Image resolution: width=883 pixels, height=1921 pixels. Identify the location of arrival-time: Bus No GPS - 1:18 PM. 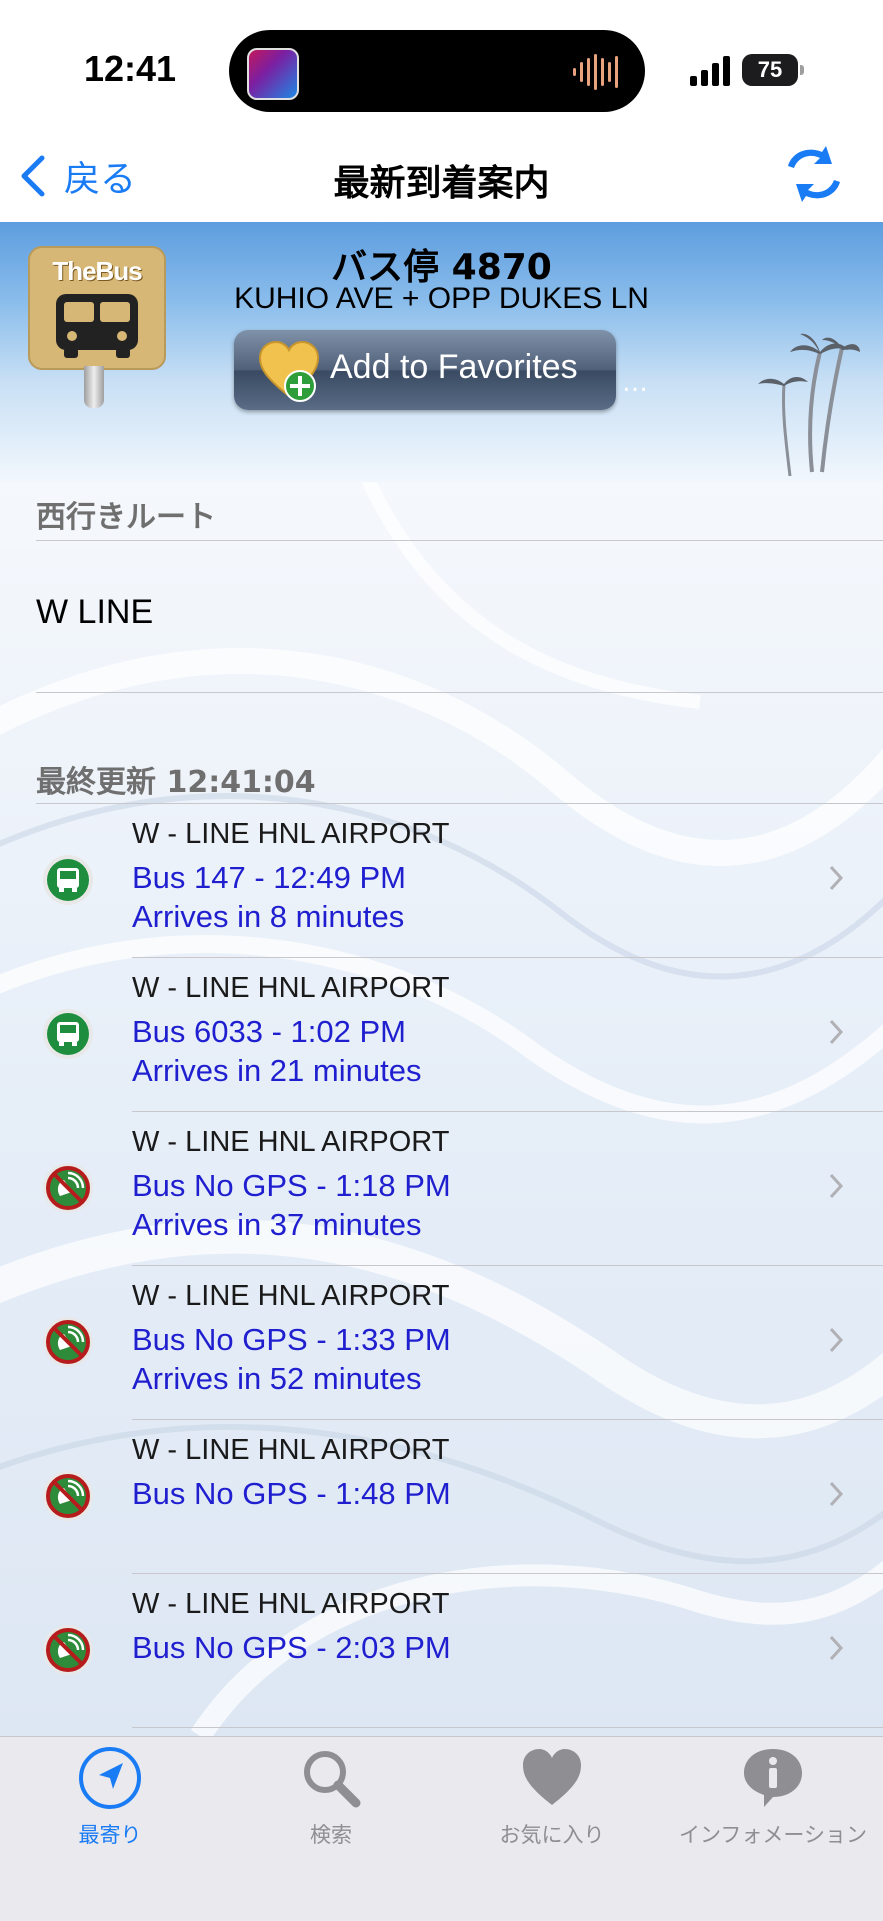
(291, 1185).